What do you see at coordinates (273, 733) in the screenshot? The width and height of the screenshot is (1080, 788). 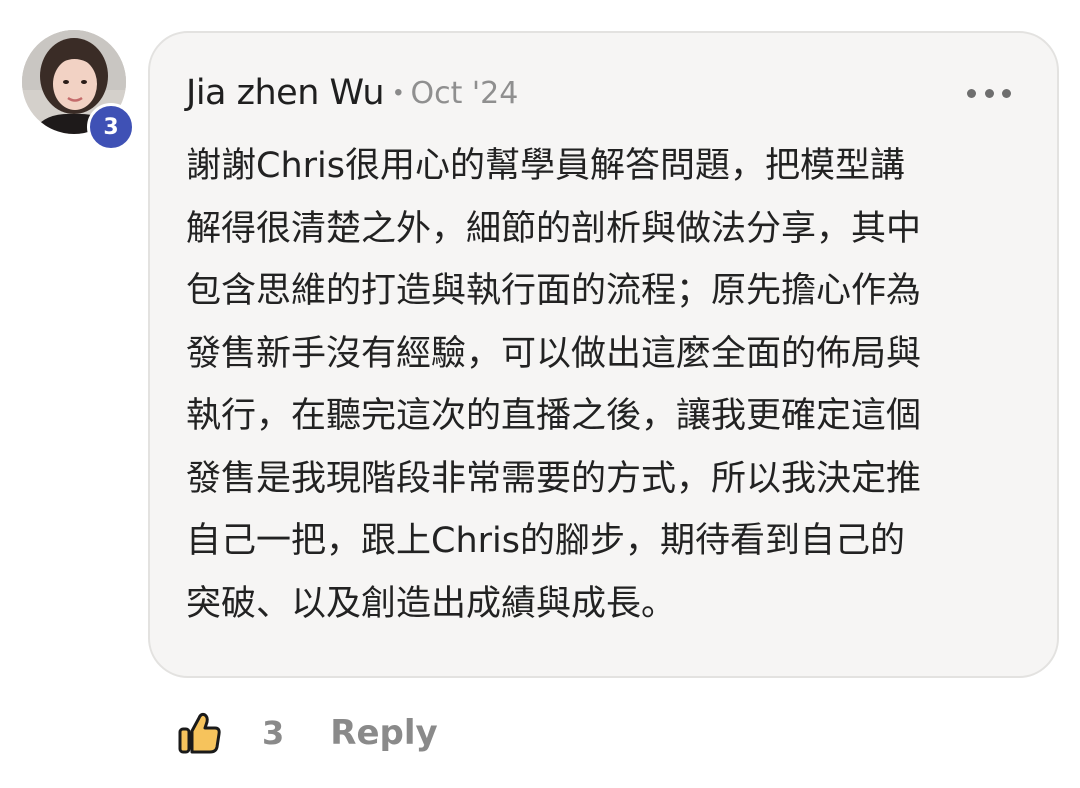 I see `like-count: 3` at bounding box center [273, 733].